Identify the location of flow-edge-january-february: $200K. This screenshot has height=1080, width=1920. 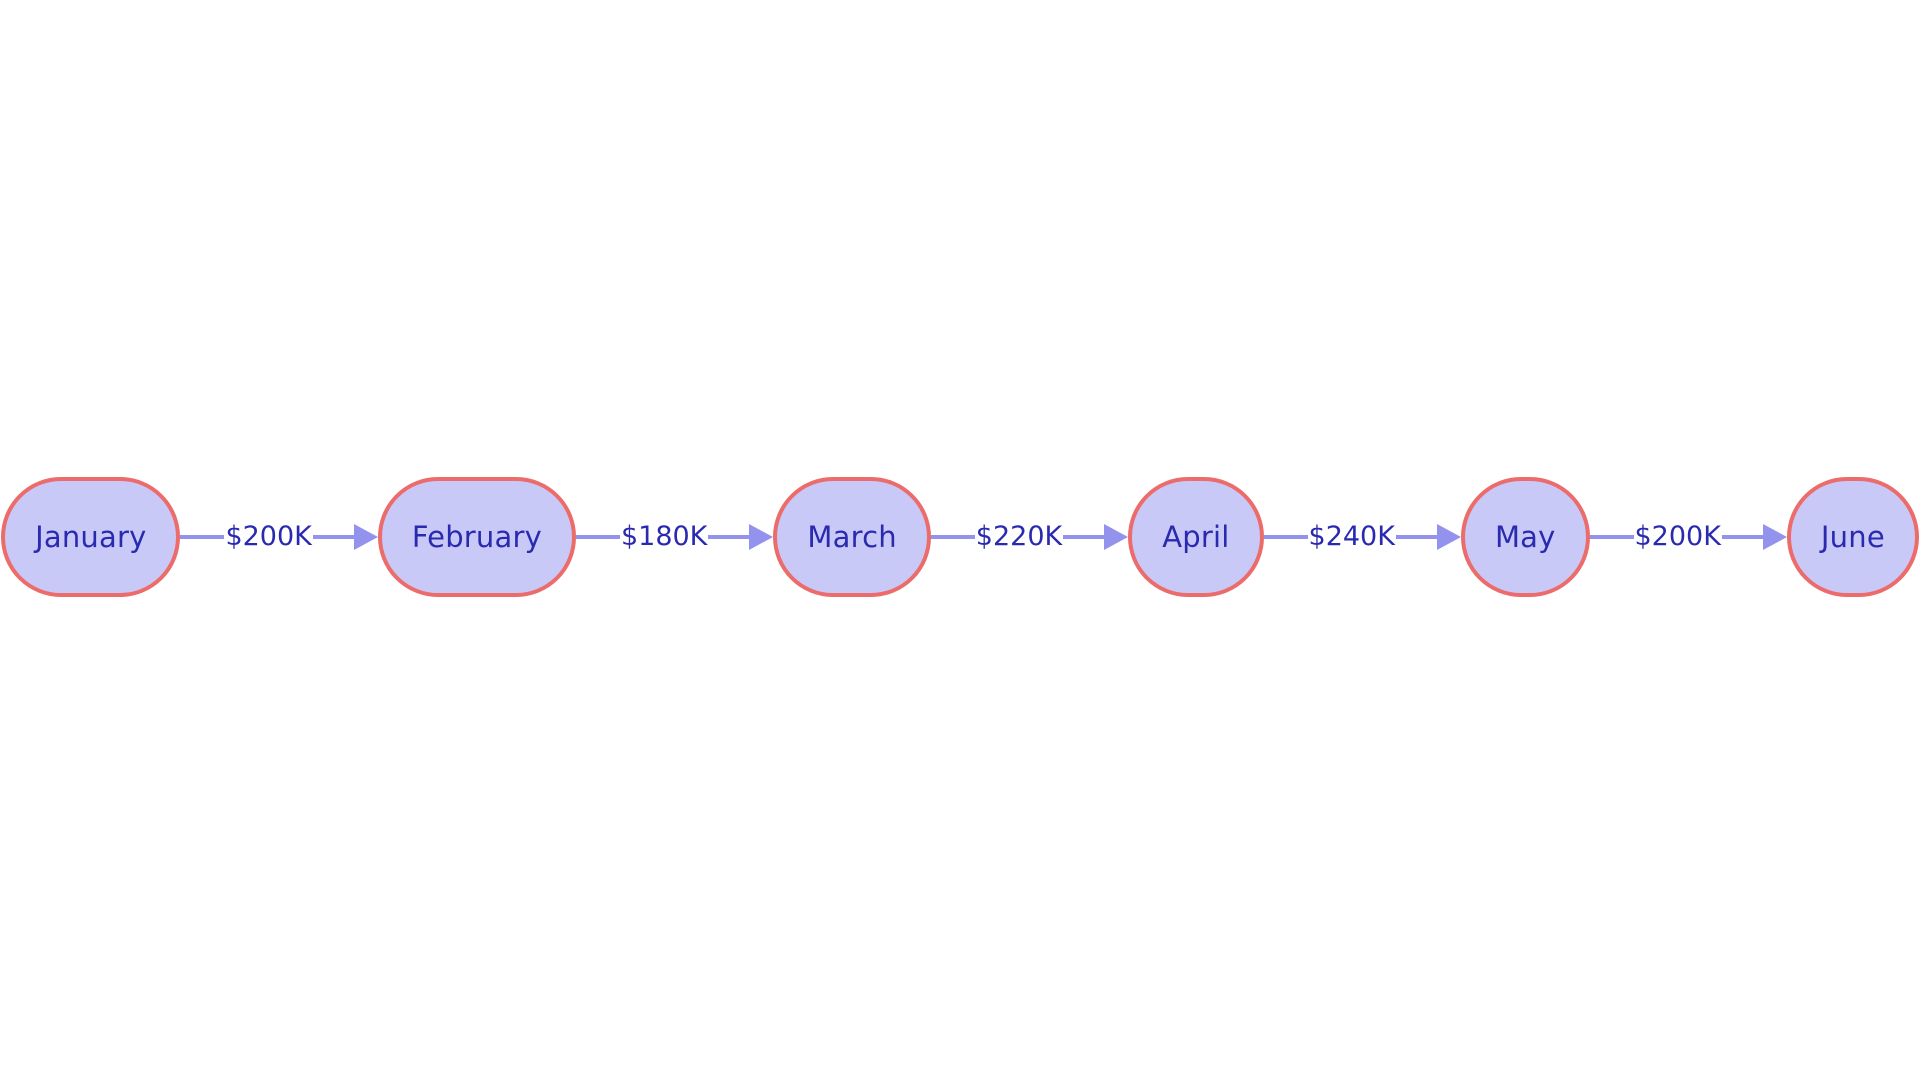
(279, 537).